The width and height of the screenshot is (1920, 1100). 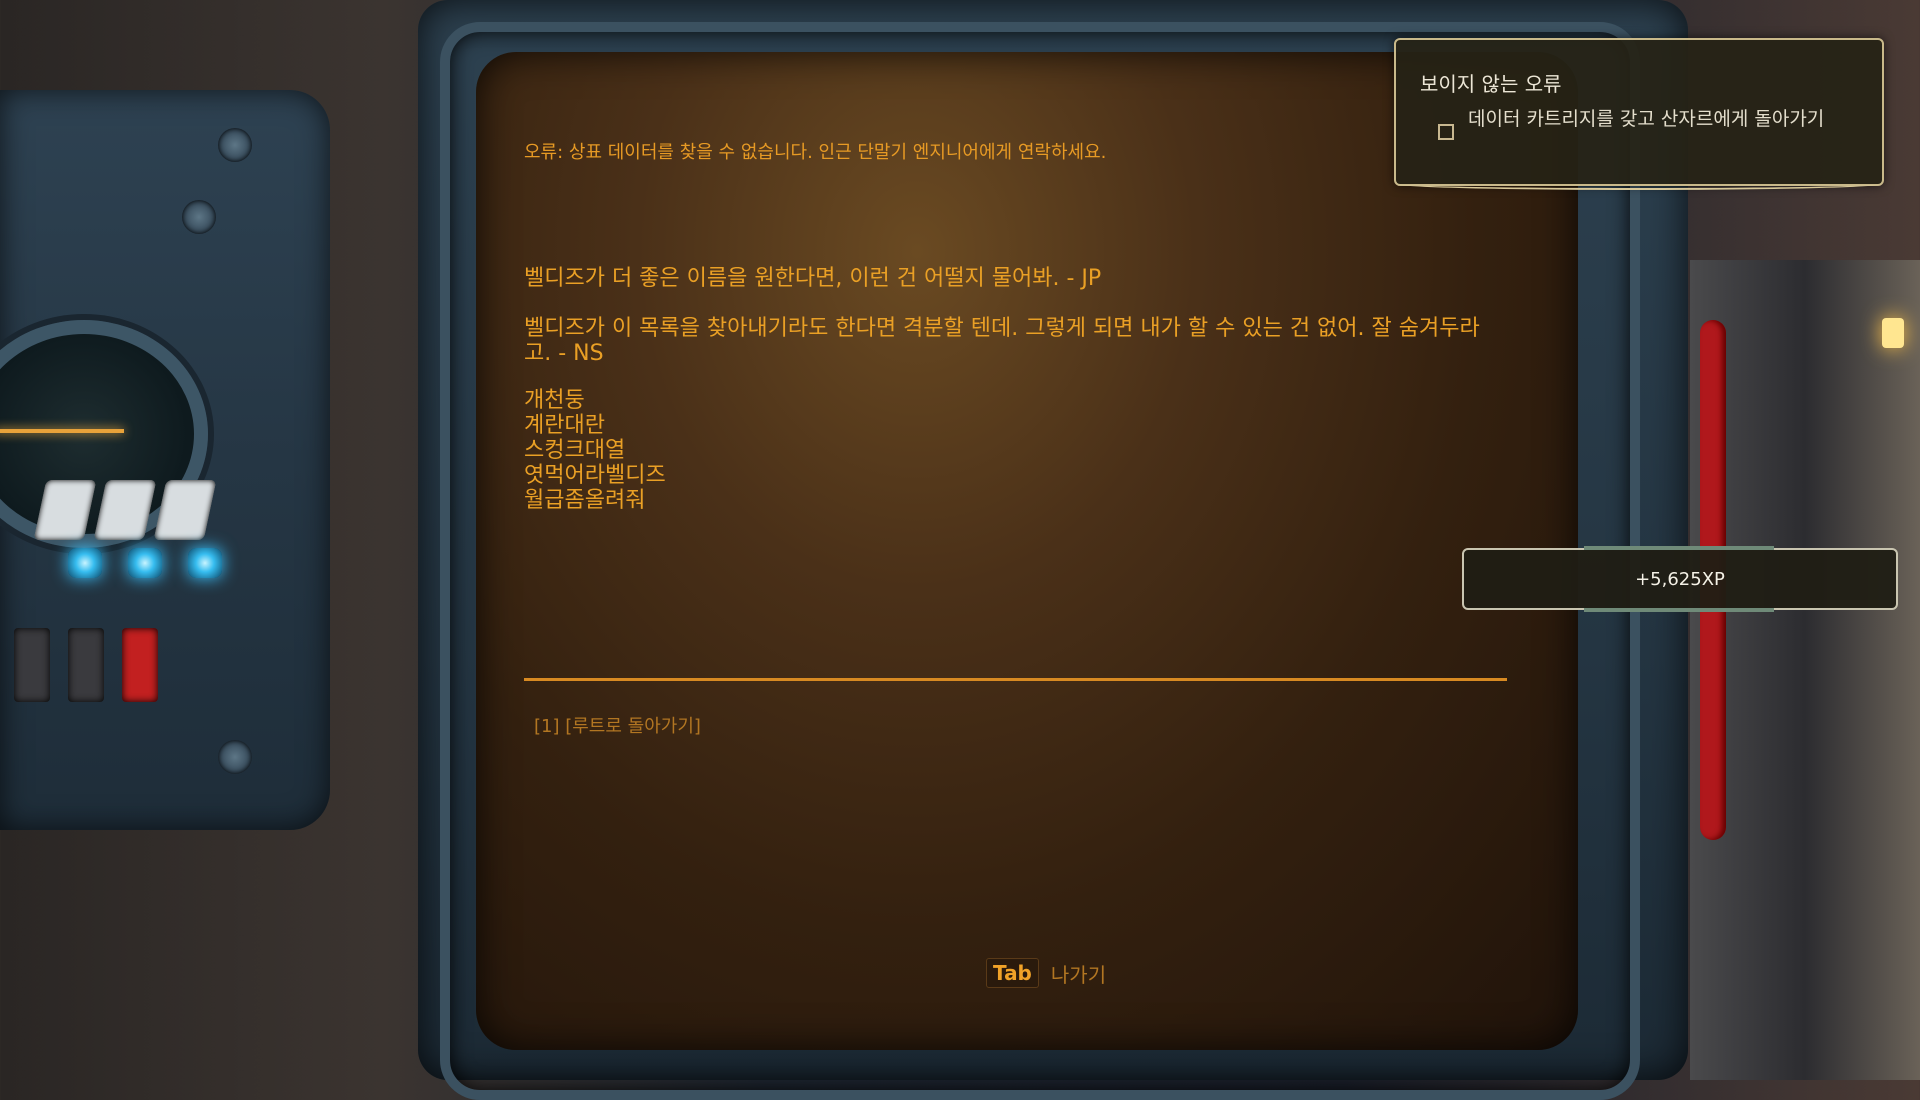 What do you see at coordinates (1491, 84) in the screenshot?
I see `quest-title: 보이지 않는 오류` at bounding box center [1491, 84].